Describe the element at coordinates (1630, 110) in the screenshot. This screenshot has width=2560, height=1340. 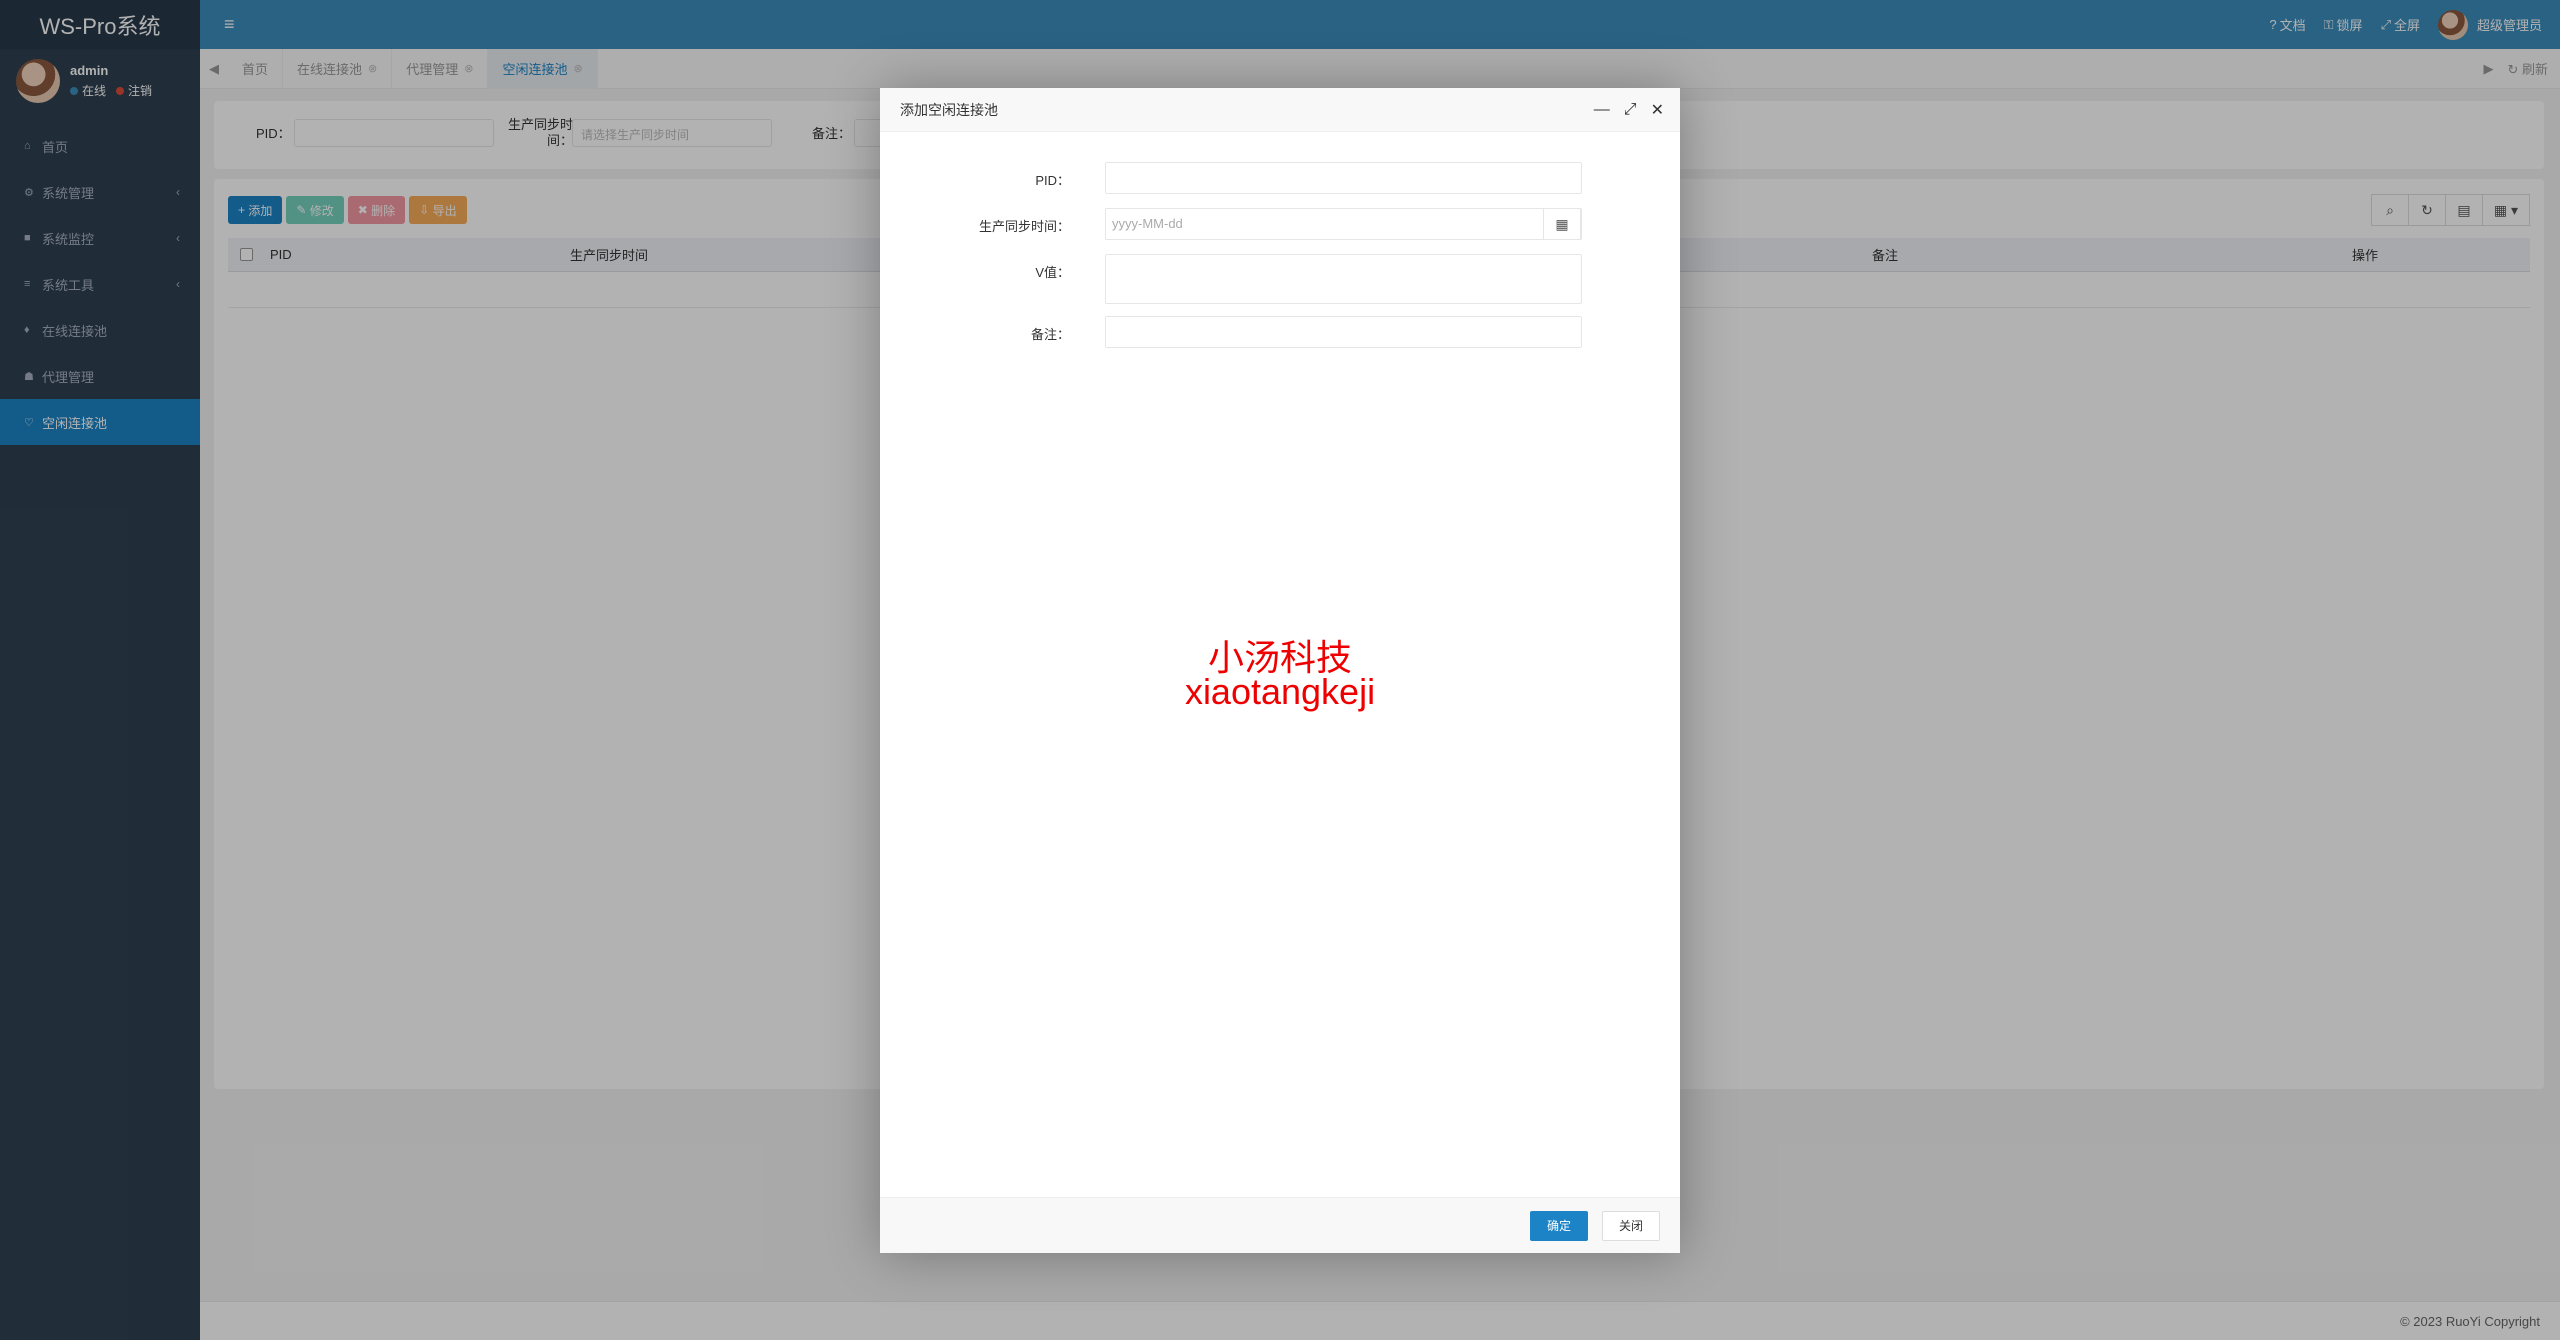
I see `maximize-icon: ⤢` at that location.